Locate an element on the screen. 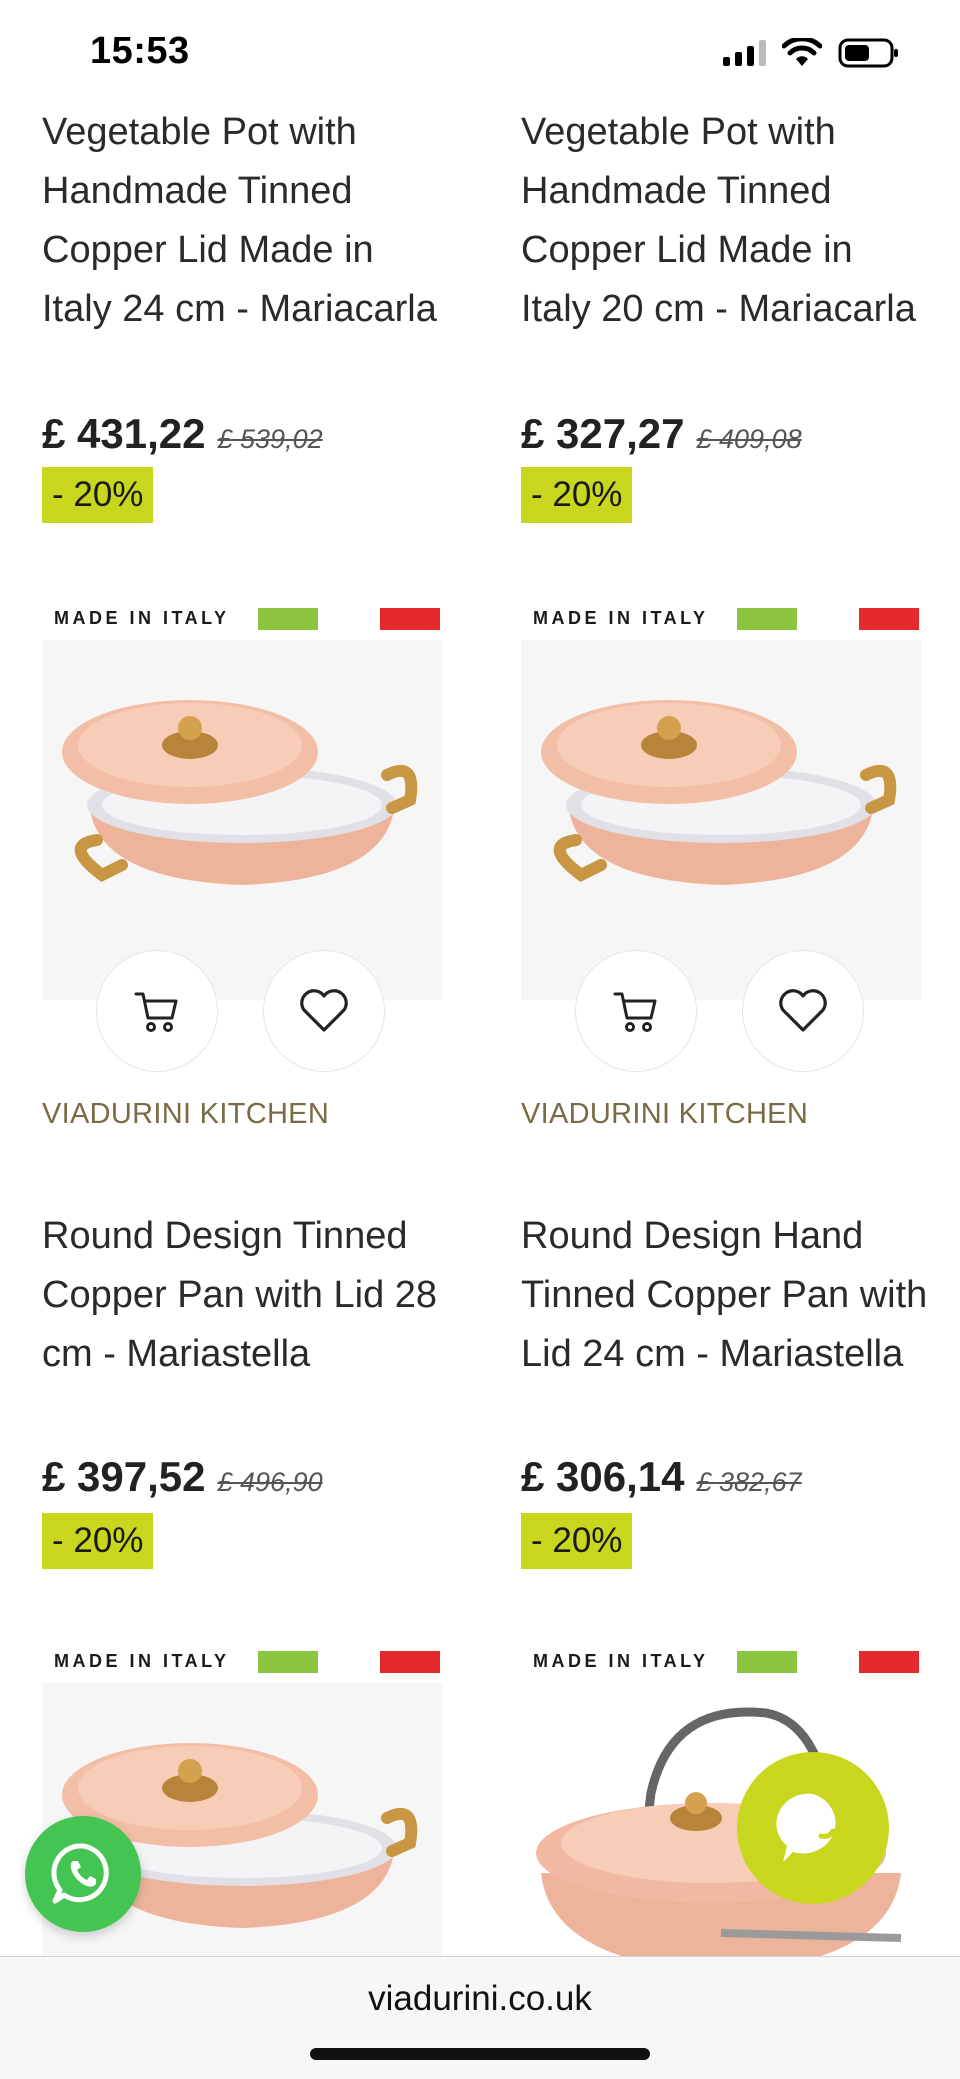 Image resolution: width=960 pixels, height=2079 pixels. price-row: £ 327,27 £ 409,08 is located at coordinates (661, 434).